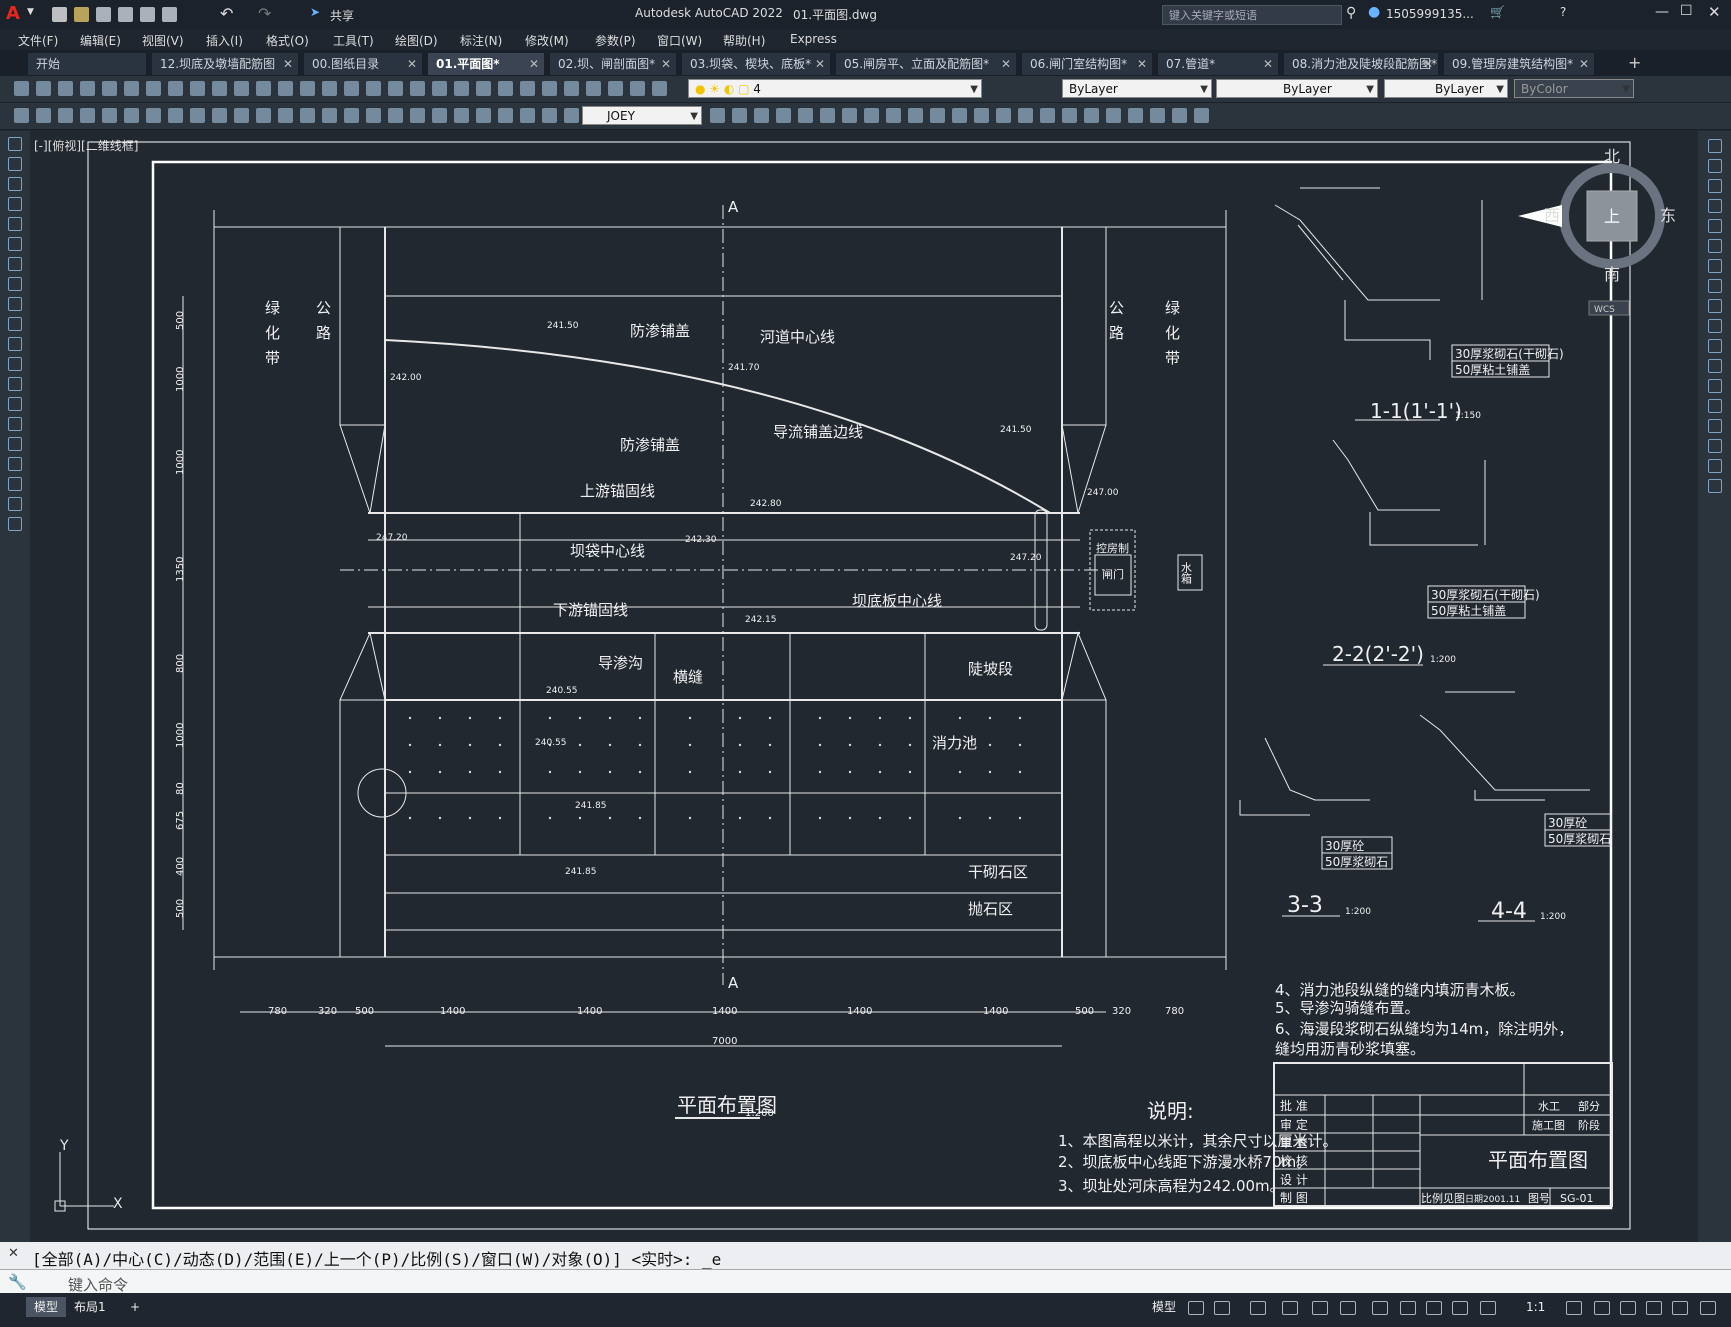 The width and height of the screenshot is (1731, 1327). Describe the element at coordinates (15, 524) in the screenshot. I see `add-selected-icon` at that location.